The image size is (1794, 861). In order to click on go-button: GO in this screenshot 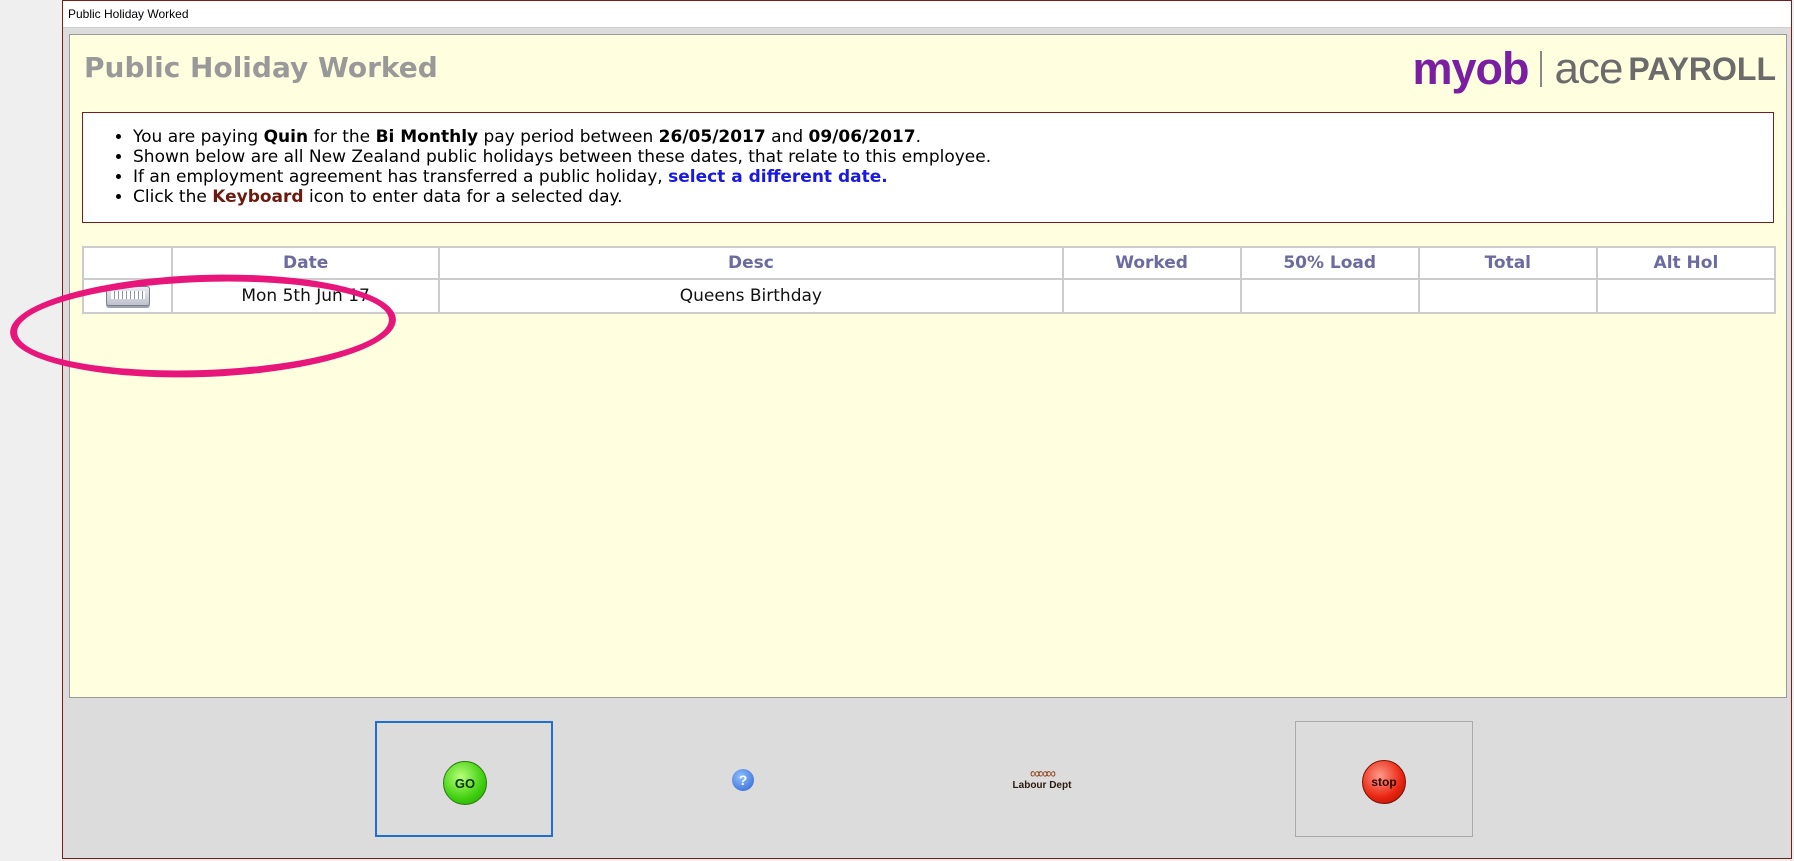, I will do `click(465, 783)`.